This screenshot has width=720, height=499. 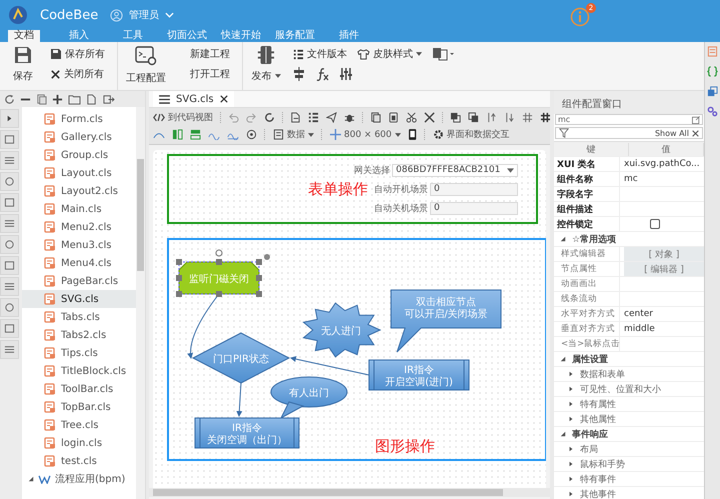 What do you see at coordinates (331, 117) in the screenshot?
I see `send-icon` at bounding box center [331, 117].